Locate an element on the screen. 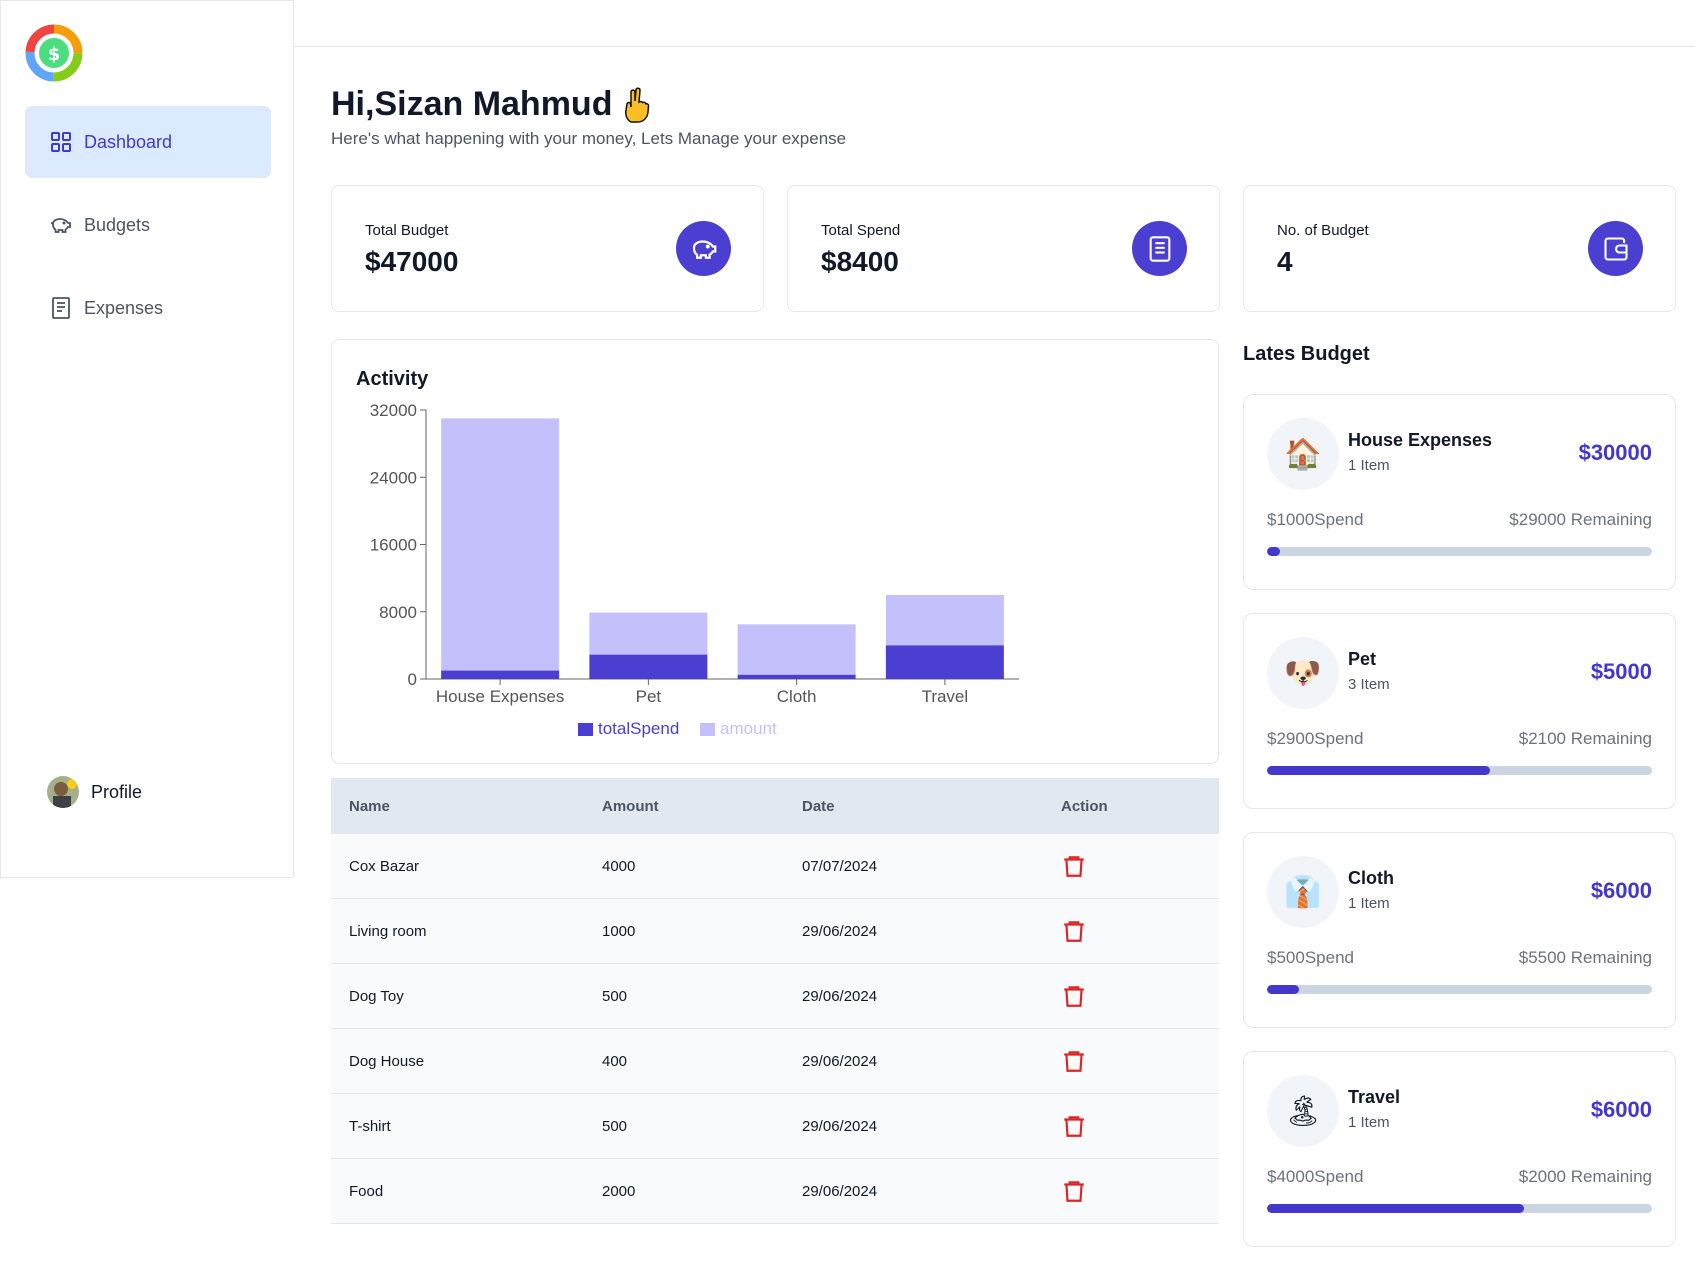  expense-amount: 1000 is located at coordinates (619, 931).